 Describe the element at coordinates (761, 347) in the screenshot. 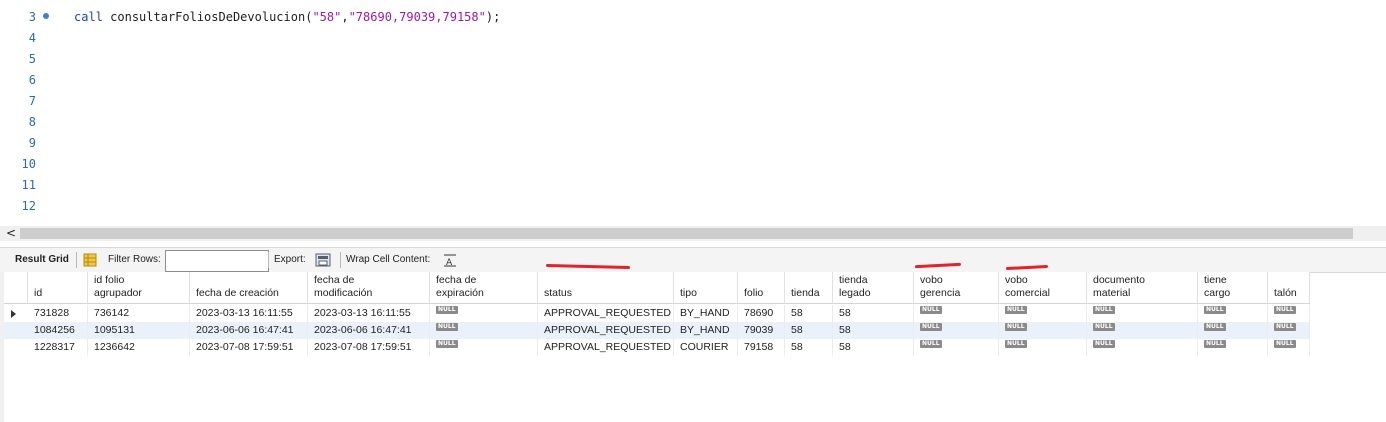

I see `cell-folio: 79158` at that location.